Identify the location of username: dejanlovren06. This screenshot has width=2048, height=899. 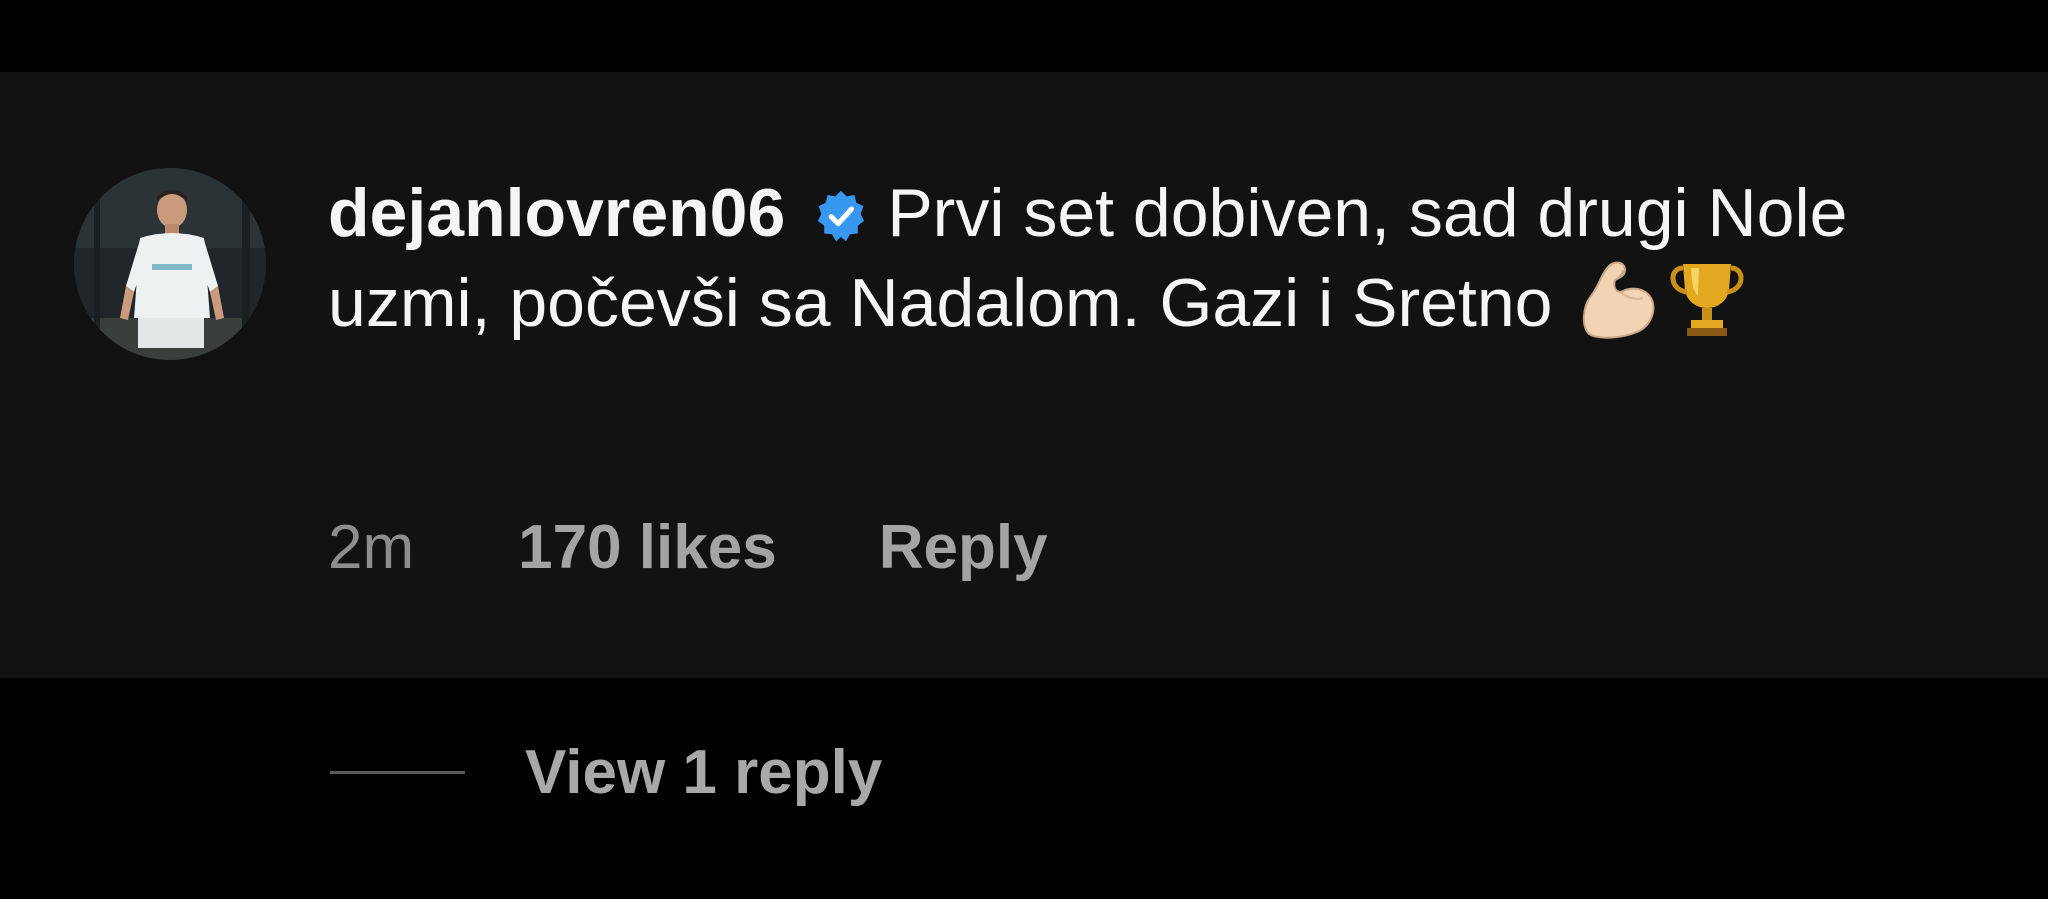
(556, 213).